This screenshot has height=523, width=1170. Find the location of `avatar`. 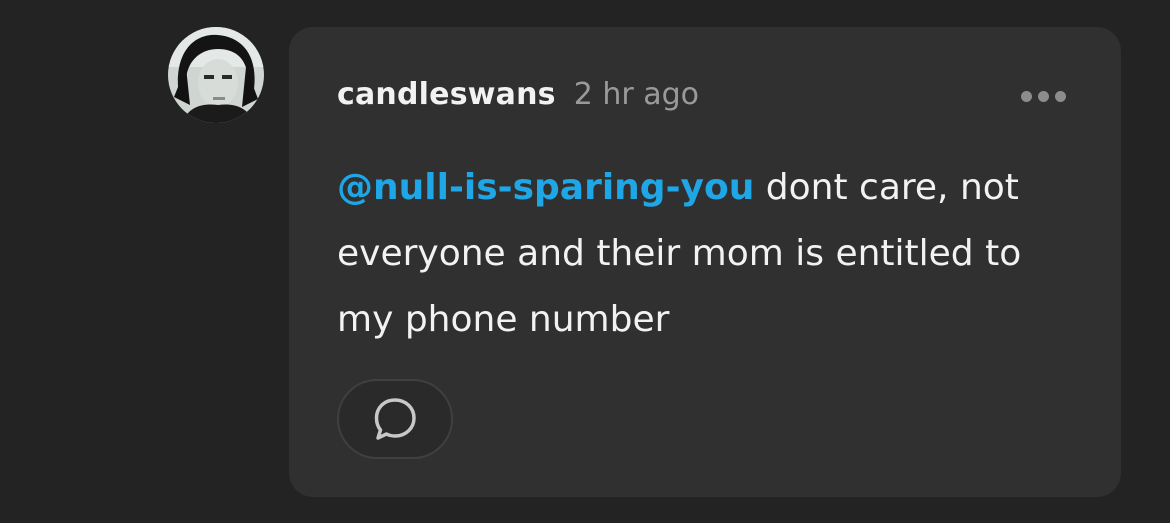

avatar is located at coordinates (216, 75).